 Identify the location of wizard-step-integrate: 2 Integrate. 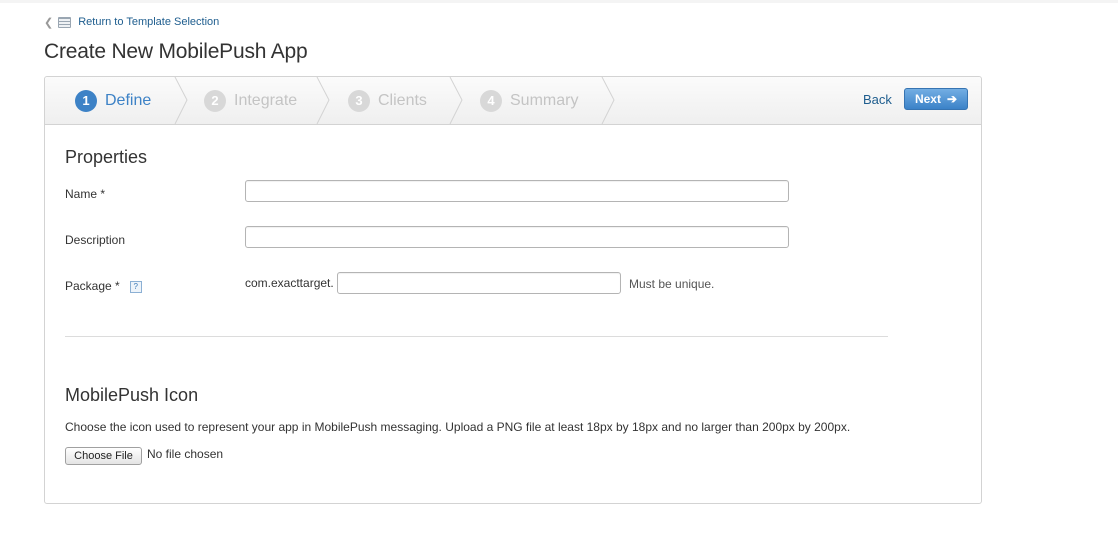
(250, 100).